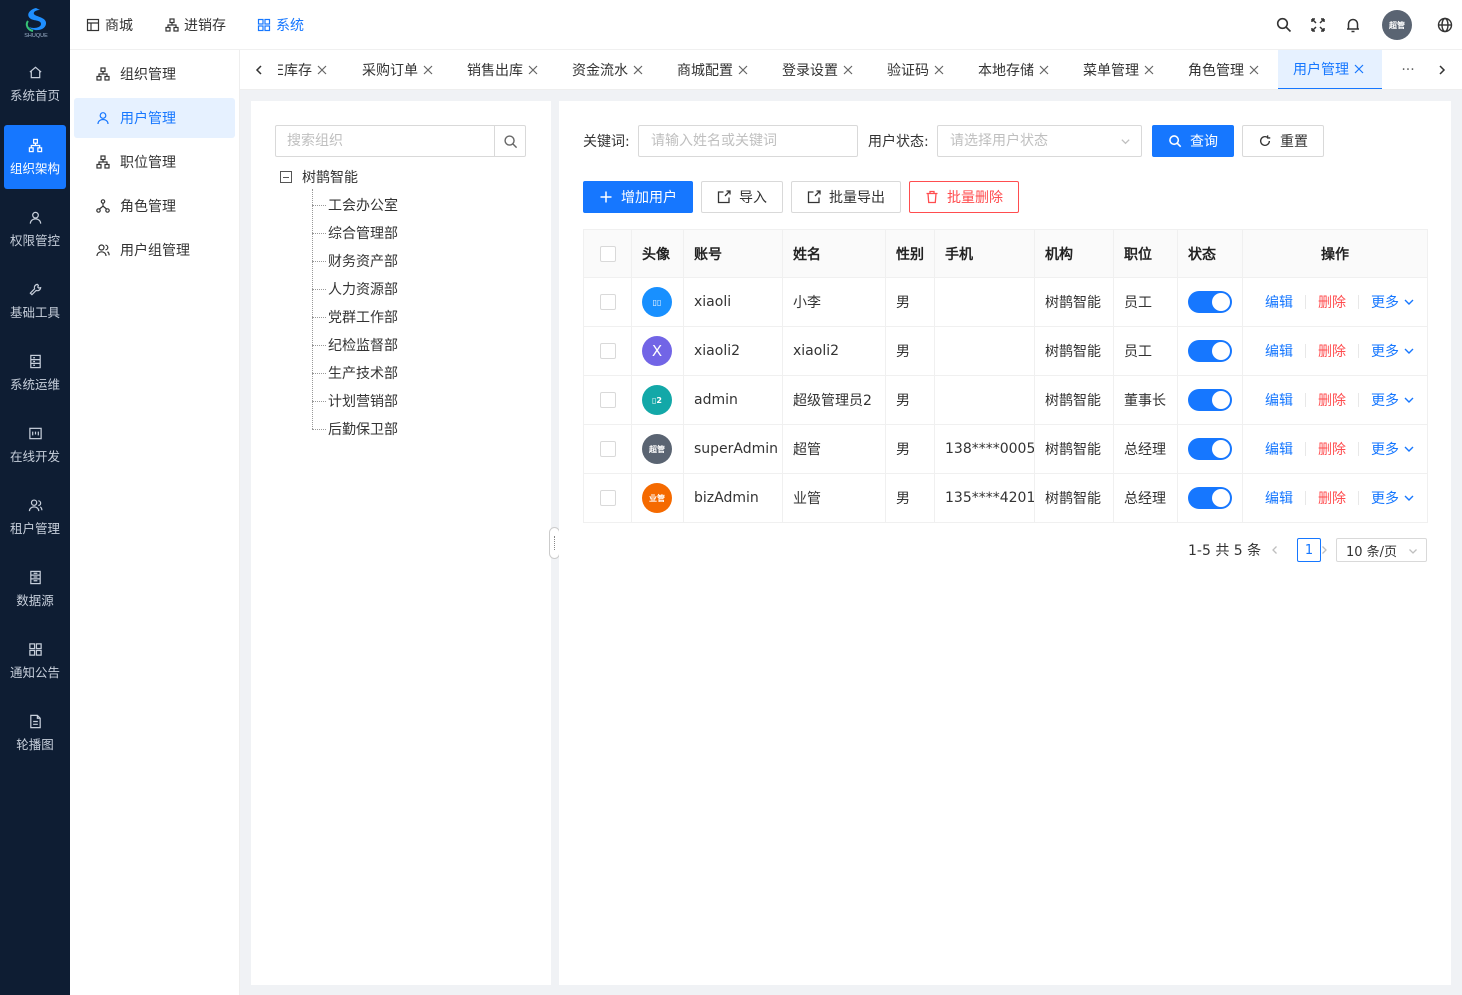 The width and height of the screenshot is (1462, 995). What do you see at coordinates (195, 25) in the screenshot?
I see `top-nav-inventory: 进销存` at bounding box center [195, 25].